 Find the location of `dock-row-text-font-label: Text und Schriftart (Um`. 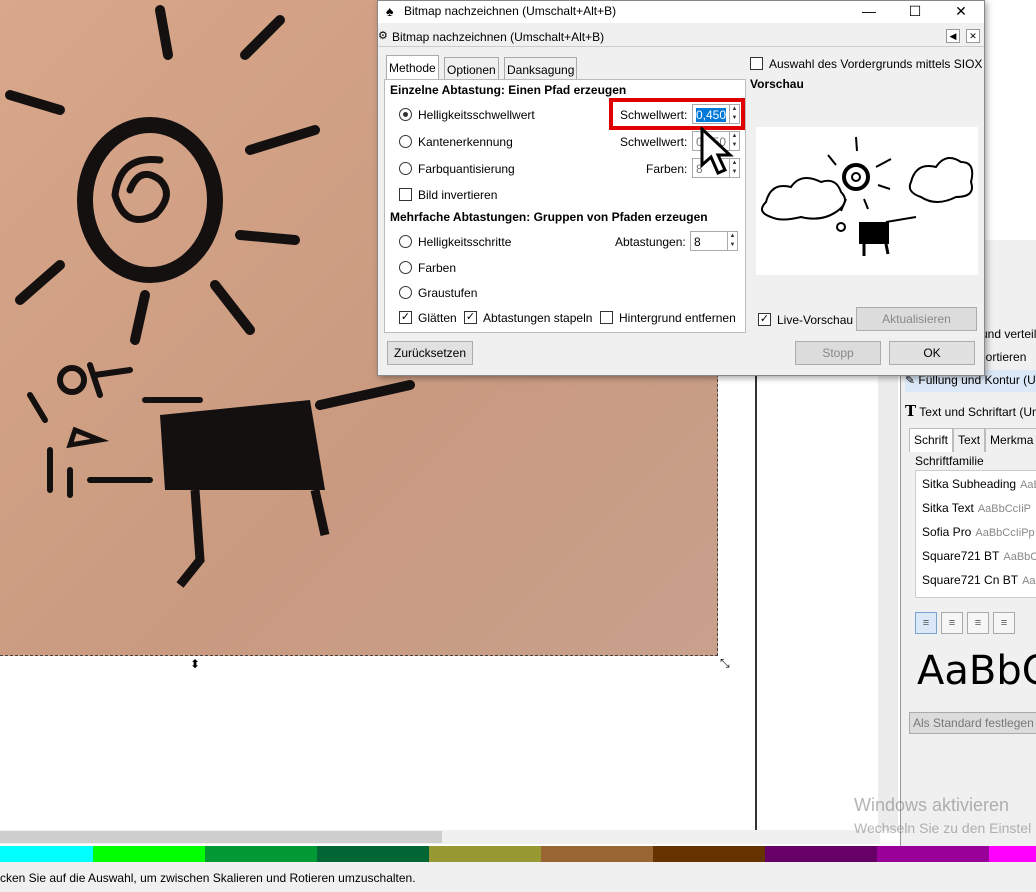

dock-row-text-font-label: Text und Schriftart (Um is located at coordinates (977, 412).